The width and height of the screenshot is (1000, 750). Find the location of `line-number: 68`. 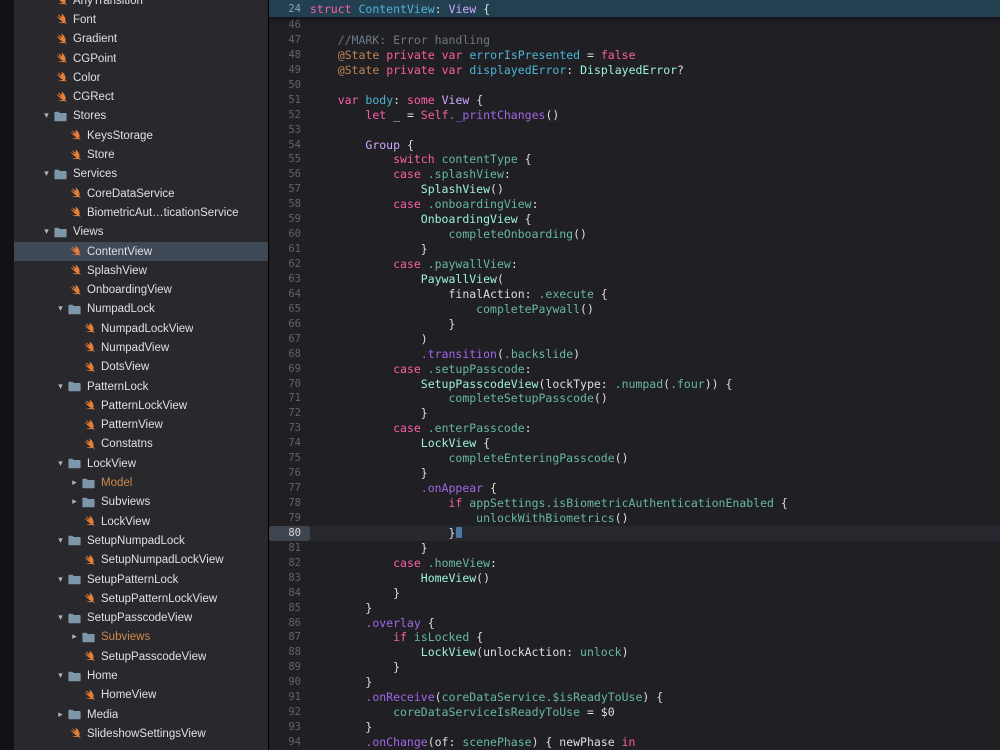

line-number: 68 is located at coordinates (289, 354).